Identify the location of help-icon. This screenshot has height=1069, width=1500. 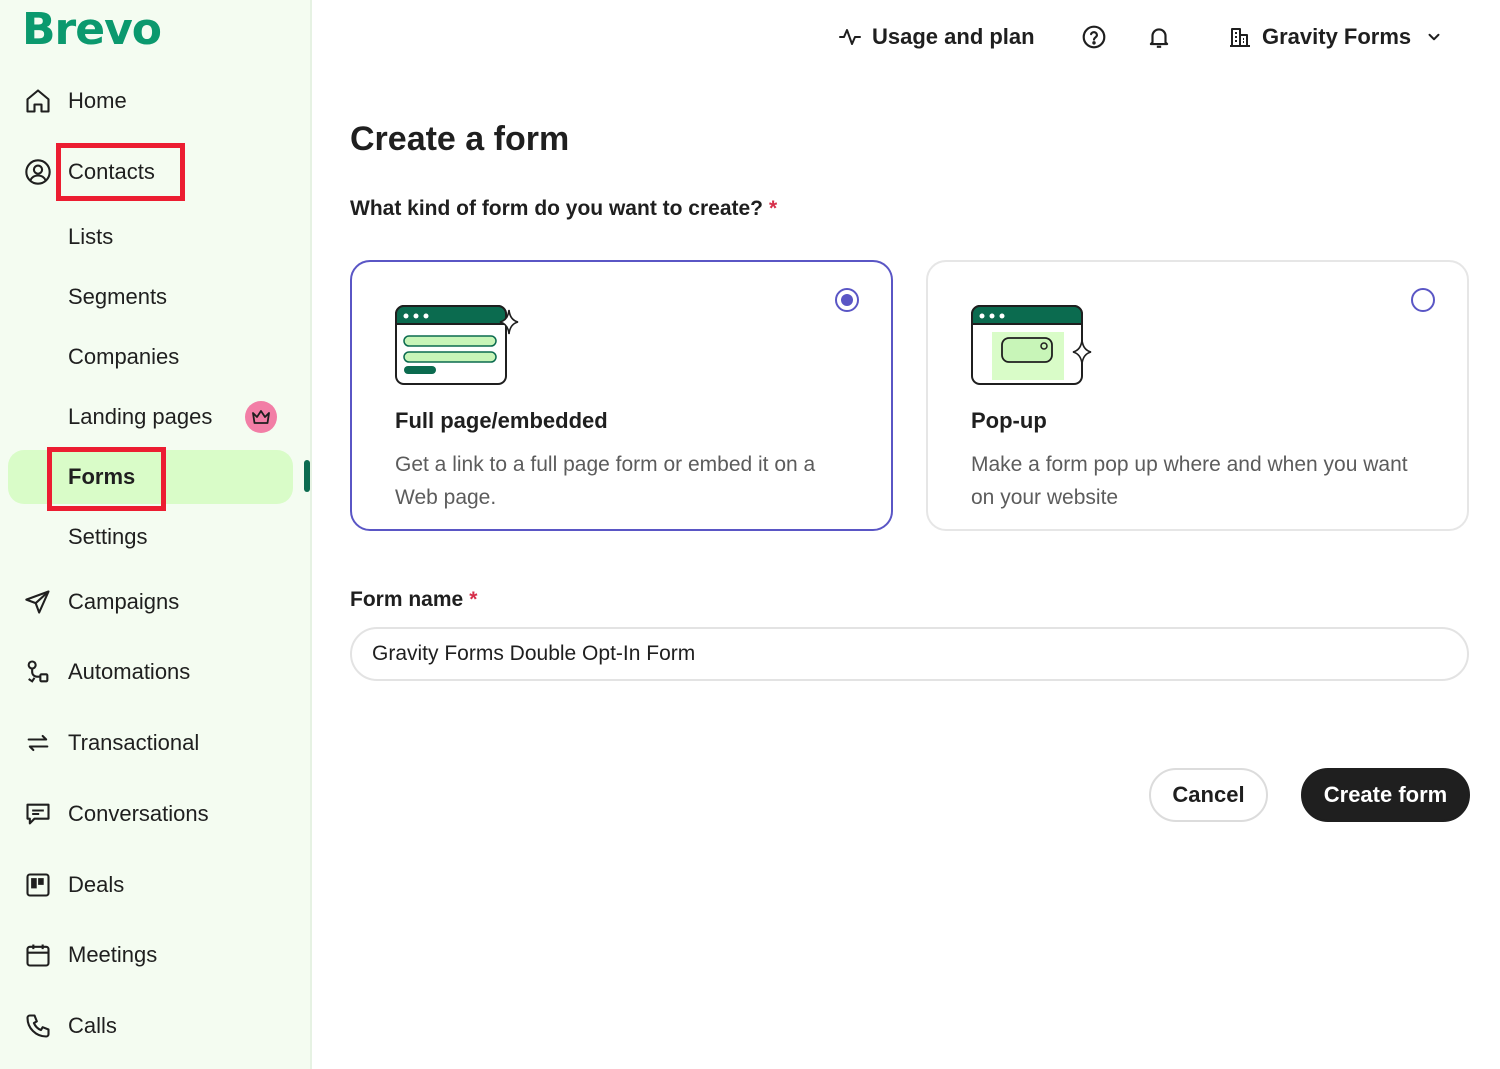
(1094, 37).